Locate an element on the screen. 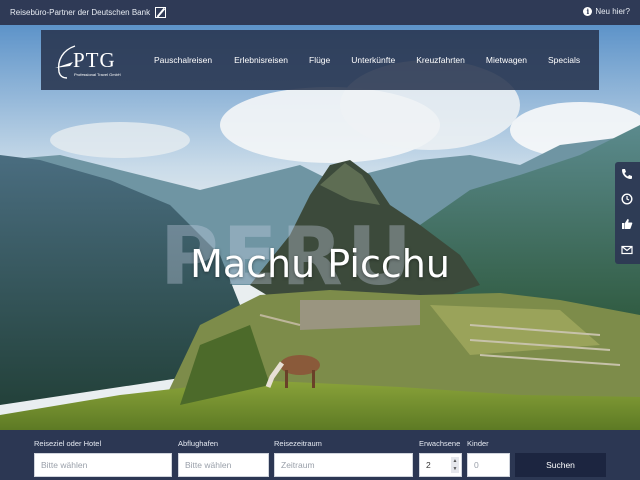 The image size is (640, 480). period-label: Reisezeitraum is located at coordinates (298, 443).